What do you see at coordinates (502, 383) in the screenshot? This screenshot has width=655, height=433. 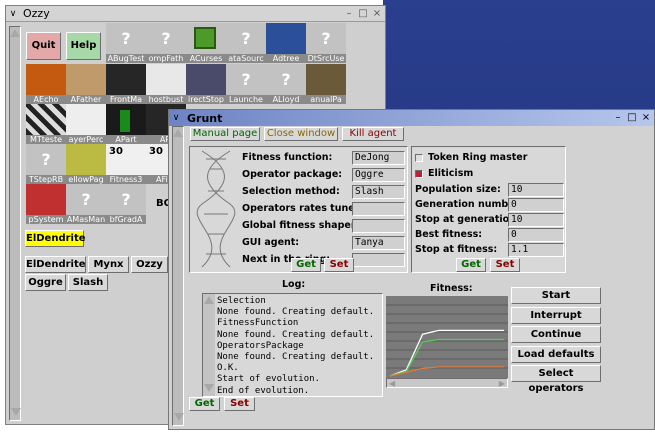 I see `scroll-right-icon: ▶` at bounding box center [502, 383].